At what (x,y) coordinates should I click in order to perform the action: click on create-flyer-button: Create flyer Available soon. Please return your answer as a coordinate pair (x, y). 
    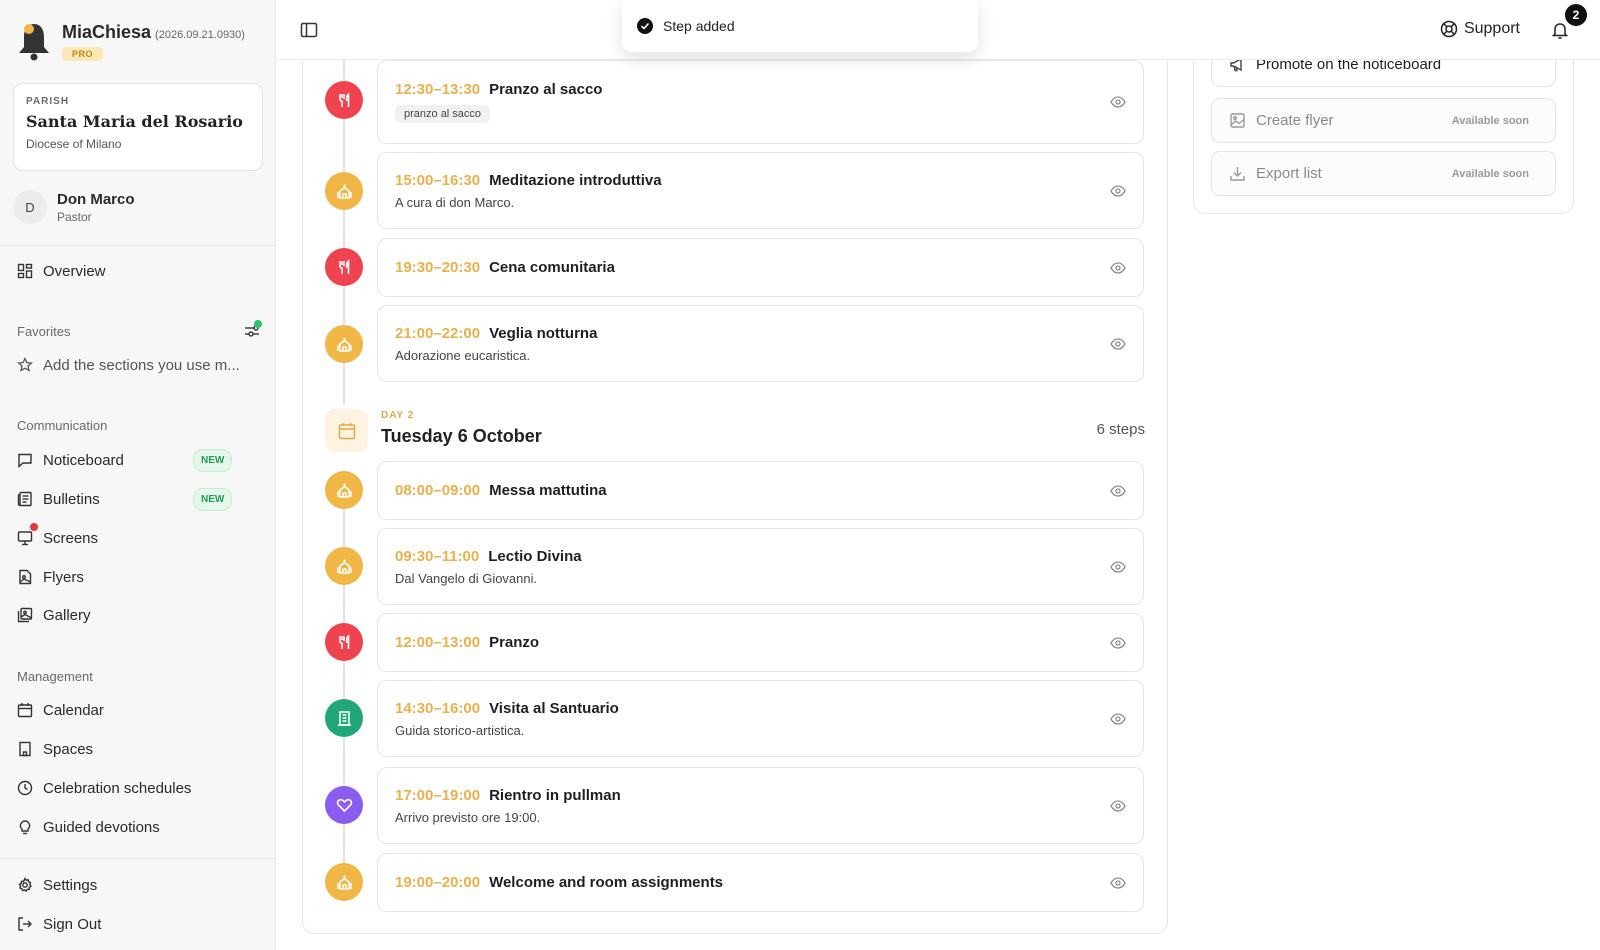
    Looking at the image, I should click on (1383, 120).